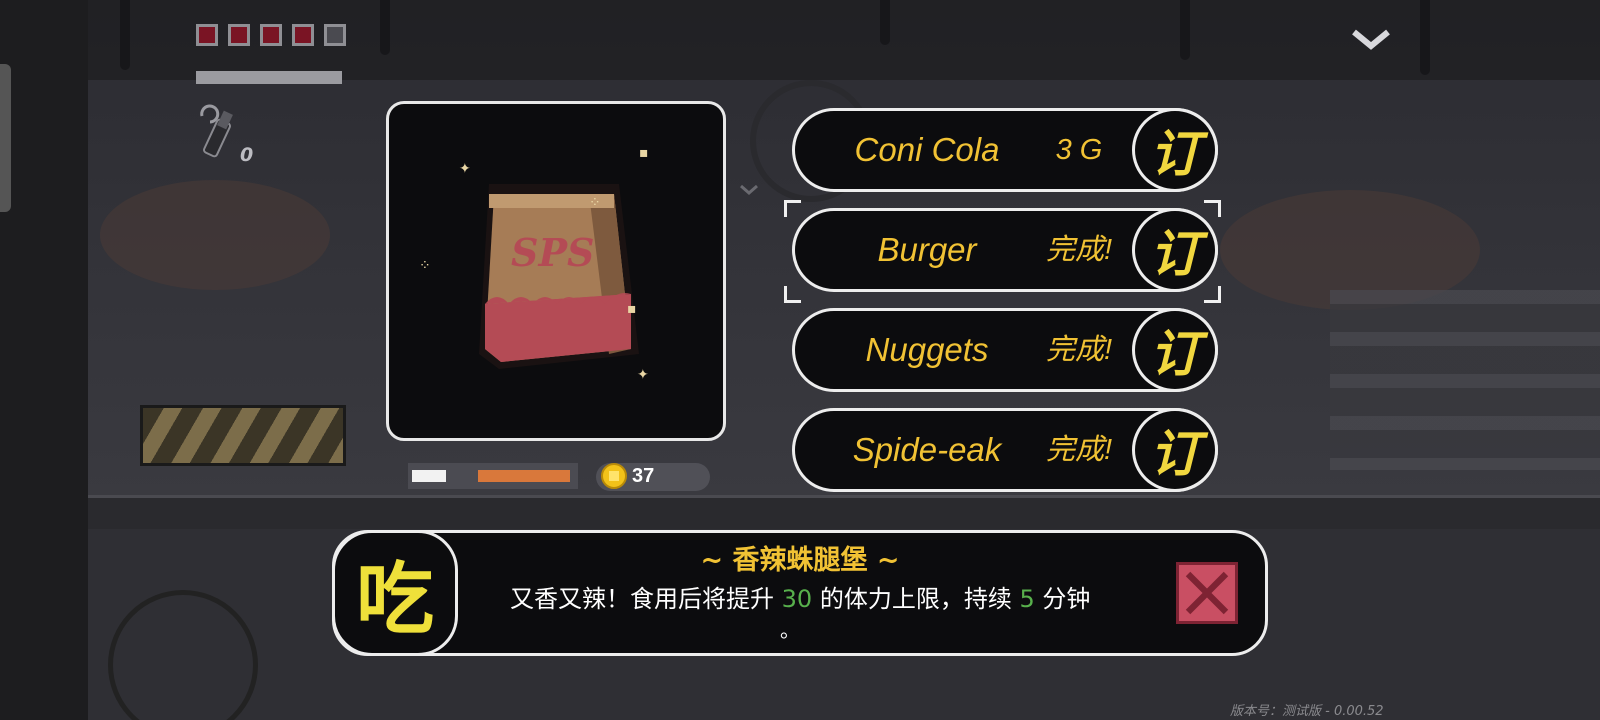 The image size is (1600, 720). What do you see at coordinates (1005, 450) in the screenshot?
I see `order-item: Spide-eak 完成! 订` at bounding box center [1005, 450].